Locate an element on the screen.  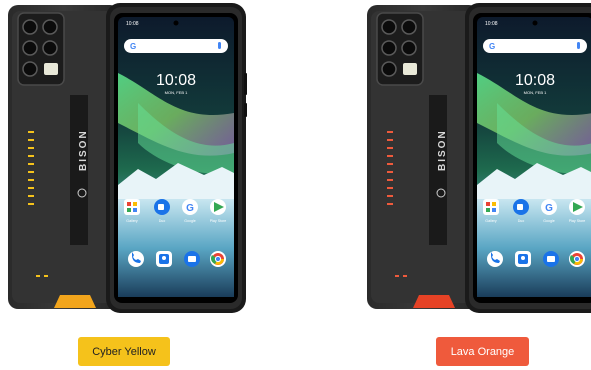
lava-orange-button: Lava Orange is located at coordinates (482, 351).